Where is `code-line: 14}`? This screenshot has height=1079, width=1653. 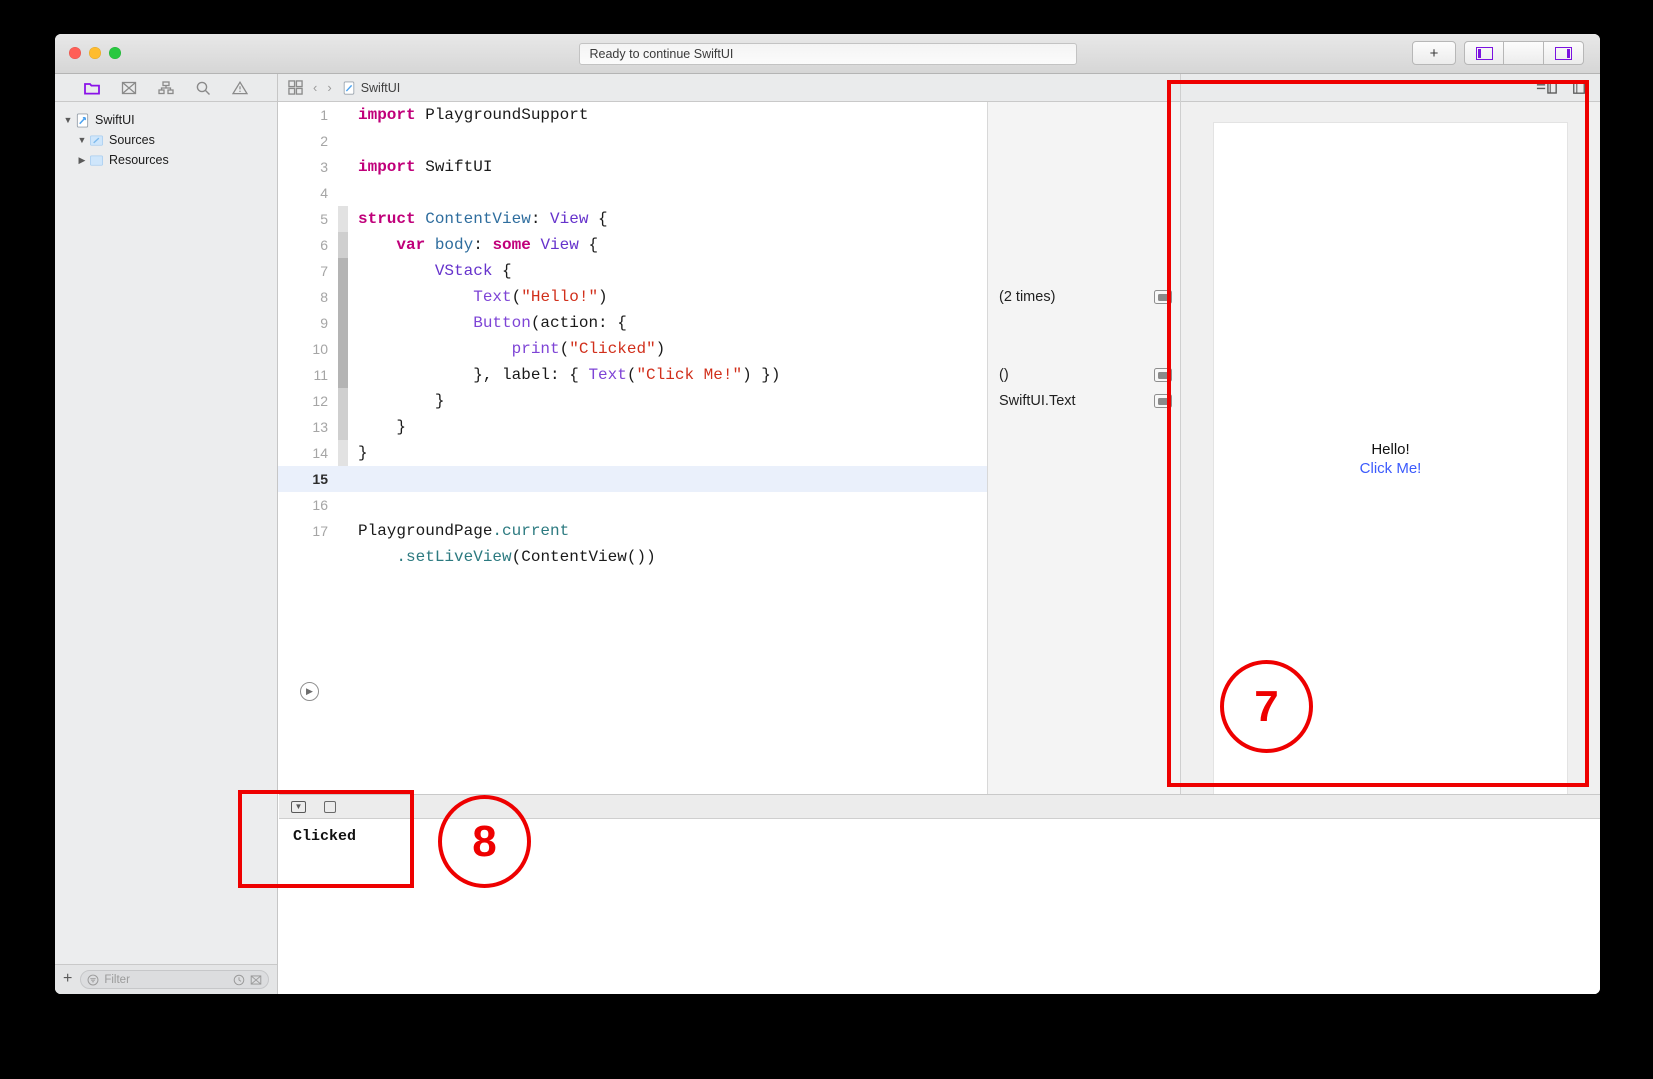 code-line: 14} is located at coordinates (632, 453).